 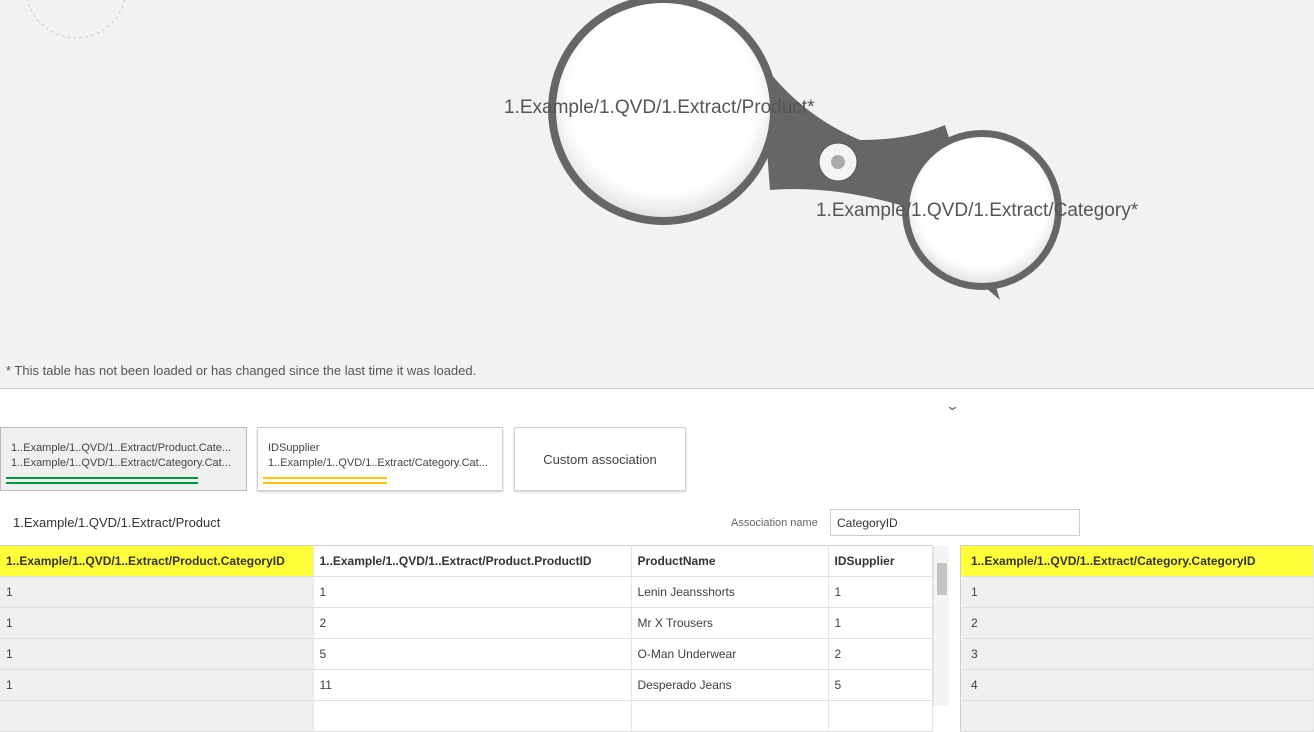 I want to click on table-row: 1, so click(x=1137, y=592).